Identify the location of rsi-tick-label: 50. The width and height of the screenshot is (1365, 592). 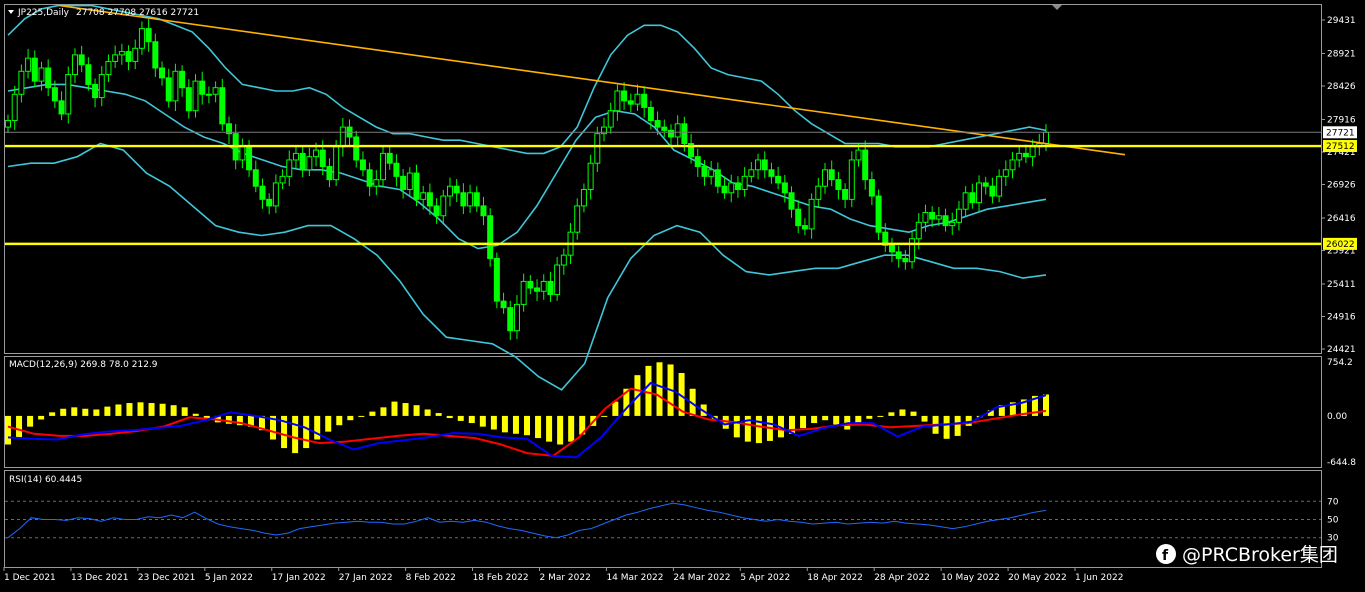
(1333, 521).